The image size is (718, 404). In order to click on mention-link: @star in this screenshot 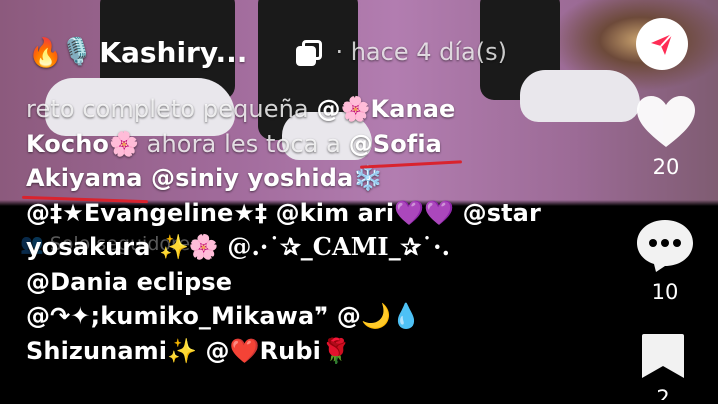, I will do `click(497, 213)`.